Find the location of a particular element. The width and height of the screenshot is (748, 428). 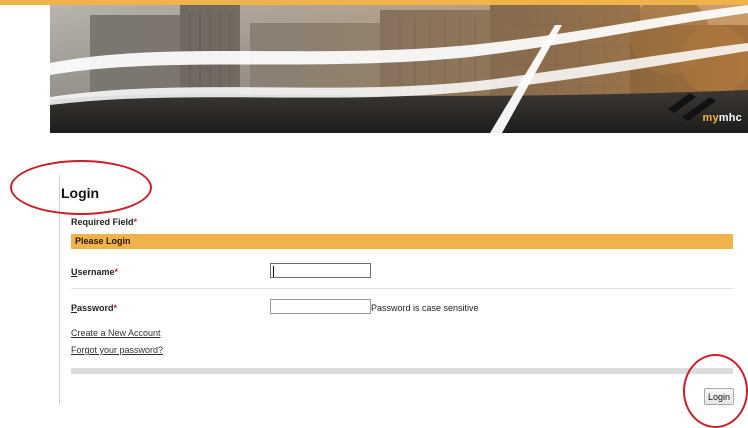

username-input is located at coordinates (320, 270).